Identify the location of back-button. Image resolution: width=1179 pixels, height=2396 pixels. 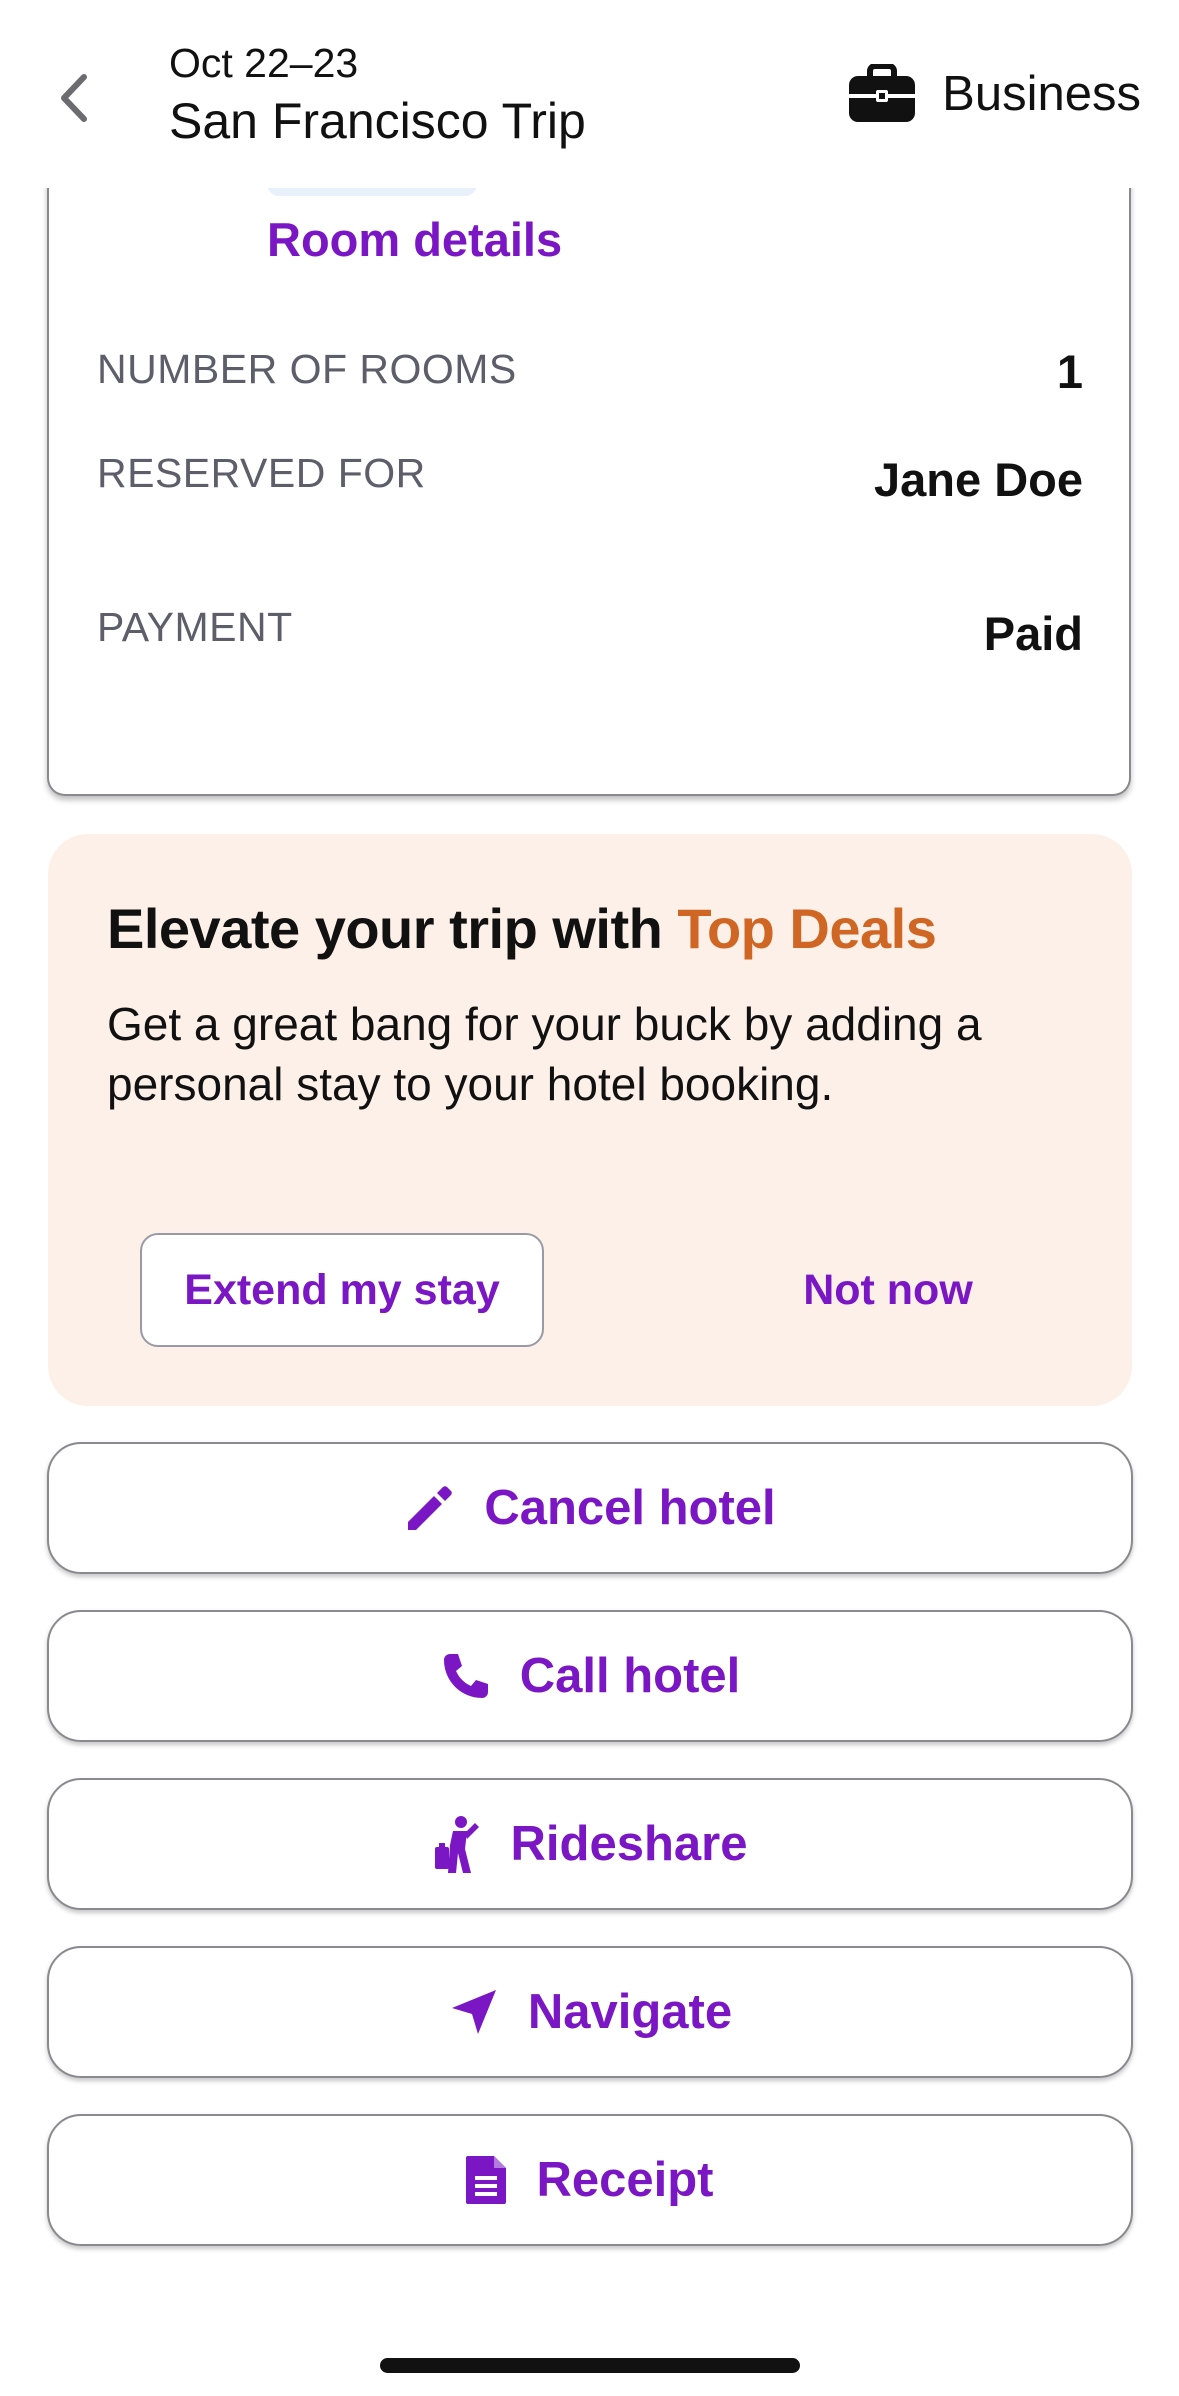
(73, 98).